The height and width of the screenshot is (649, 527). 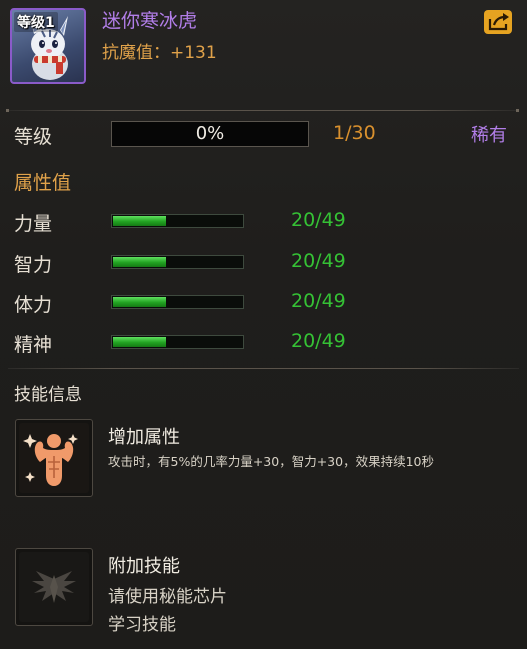 I want to click on level-label: 等级, so click(x=33, y=137).